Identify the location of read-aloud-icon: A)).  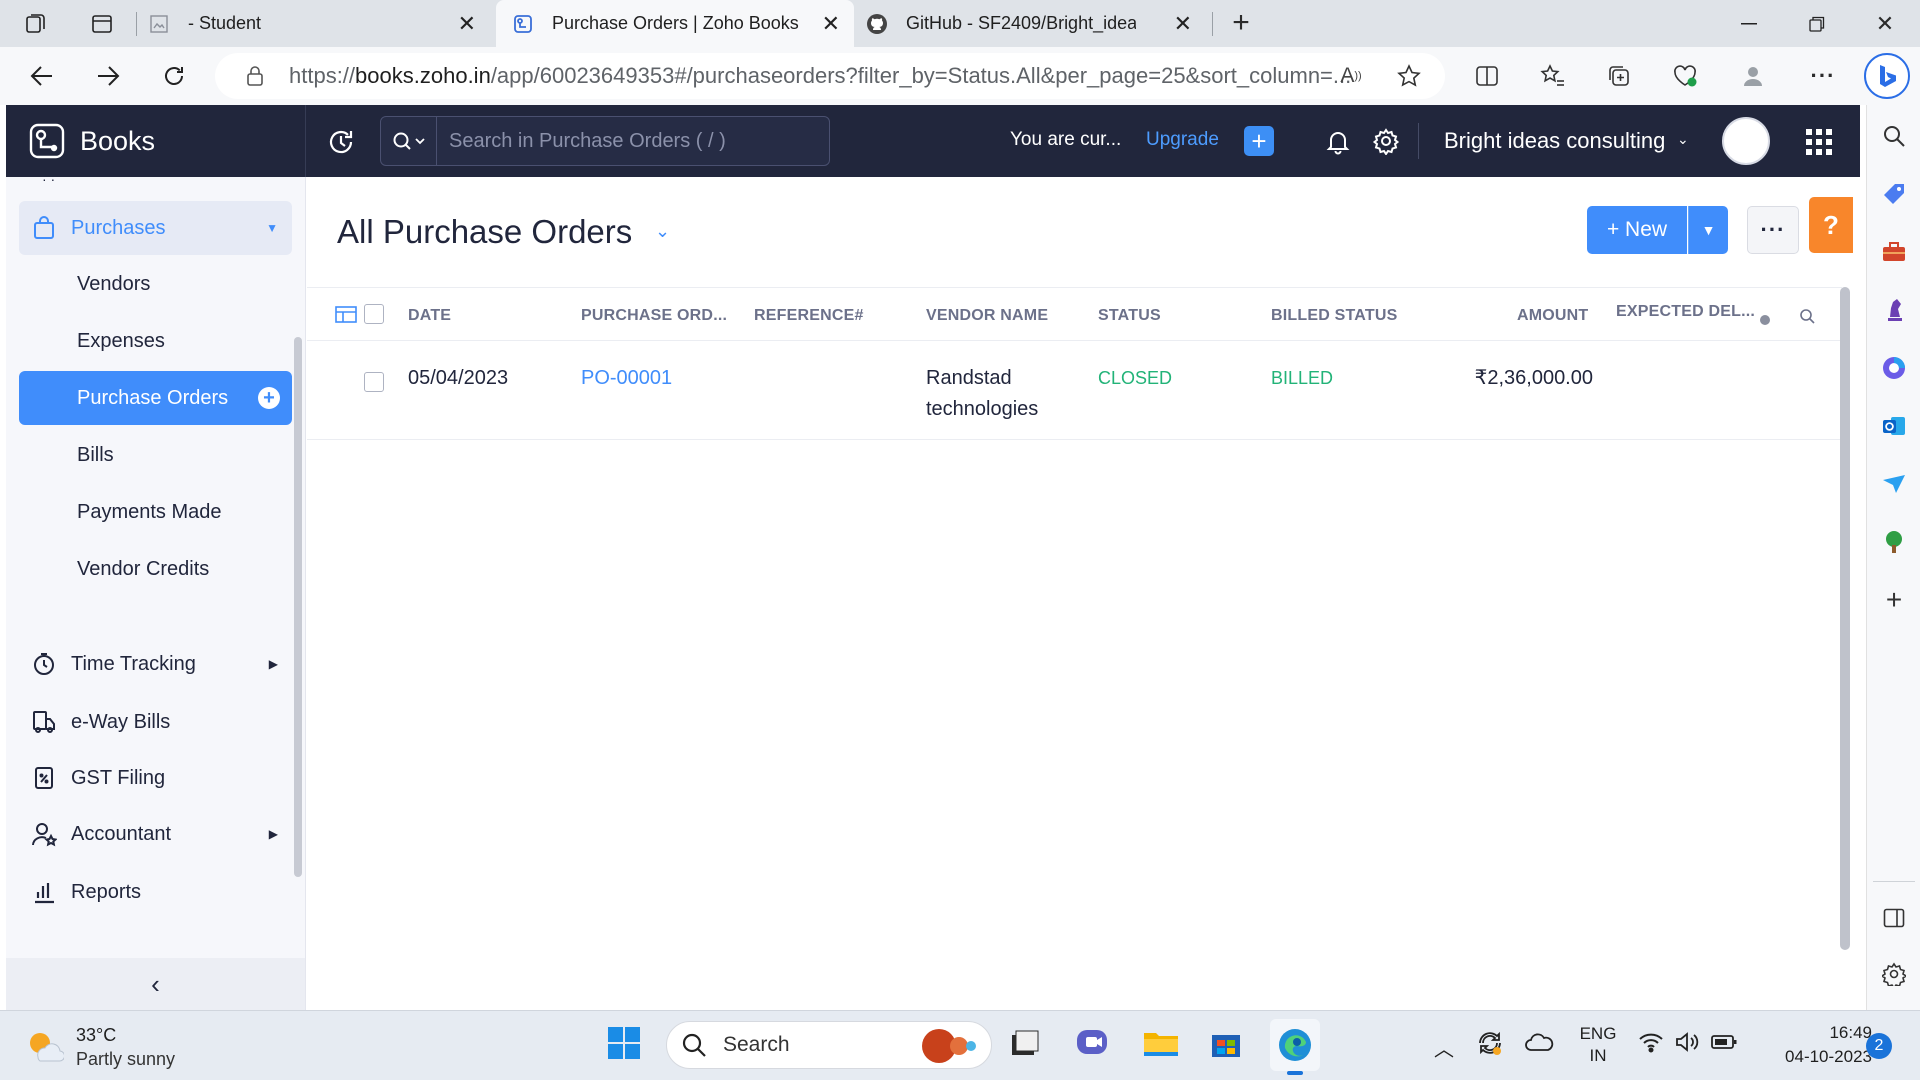
(1351, 76).